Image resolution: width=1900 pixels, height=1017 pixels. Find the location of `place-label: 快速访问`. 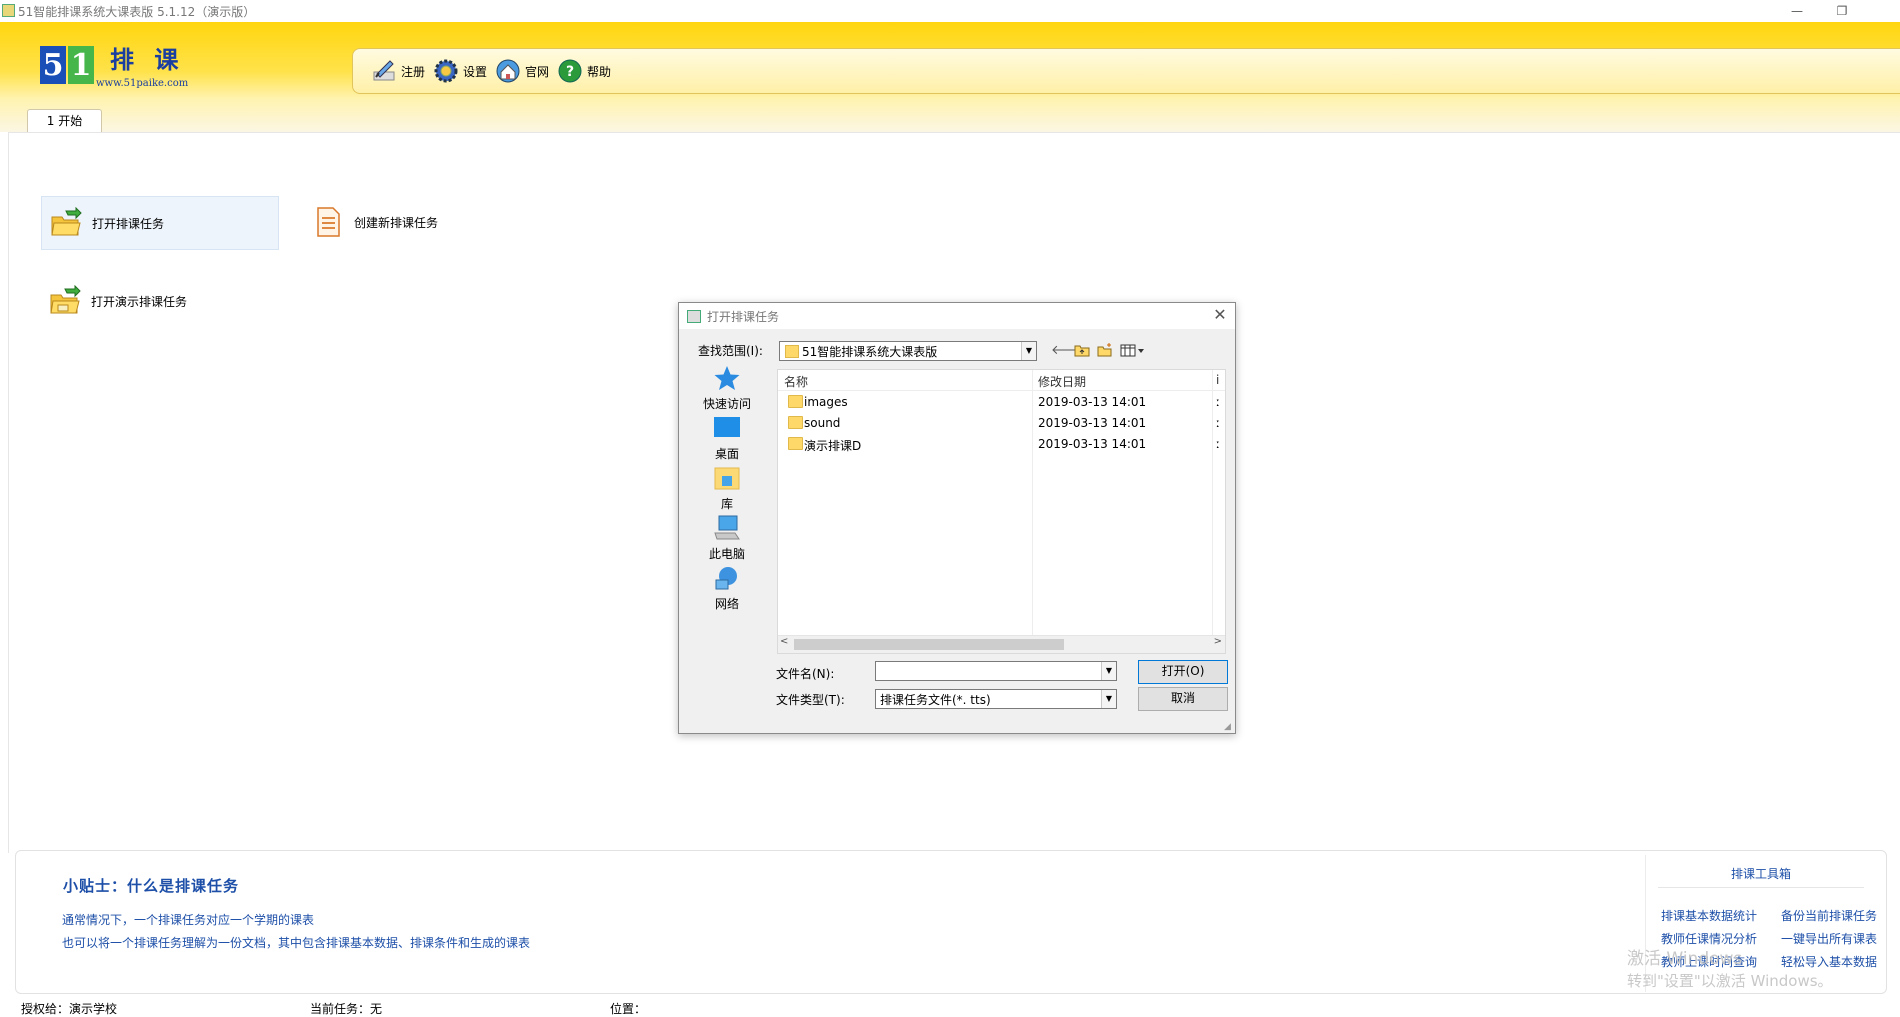

place-label: 快速访问 is located at coordinates (726, 404).